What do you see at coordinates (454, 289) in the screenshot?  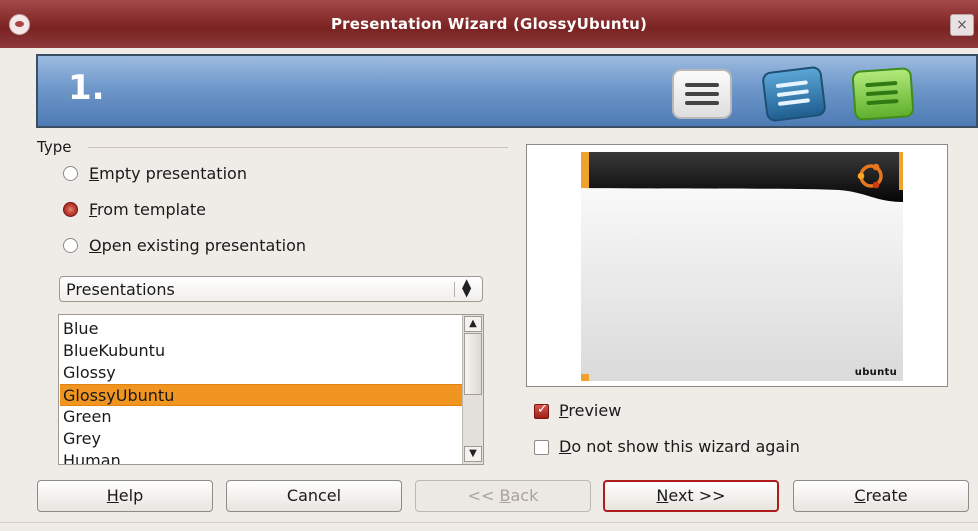 I see `combo-separator` at bounding box center [454, 289].